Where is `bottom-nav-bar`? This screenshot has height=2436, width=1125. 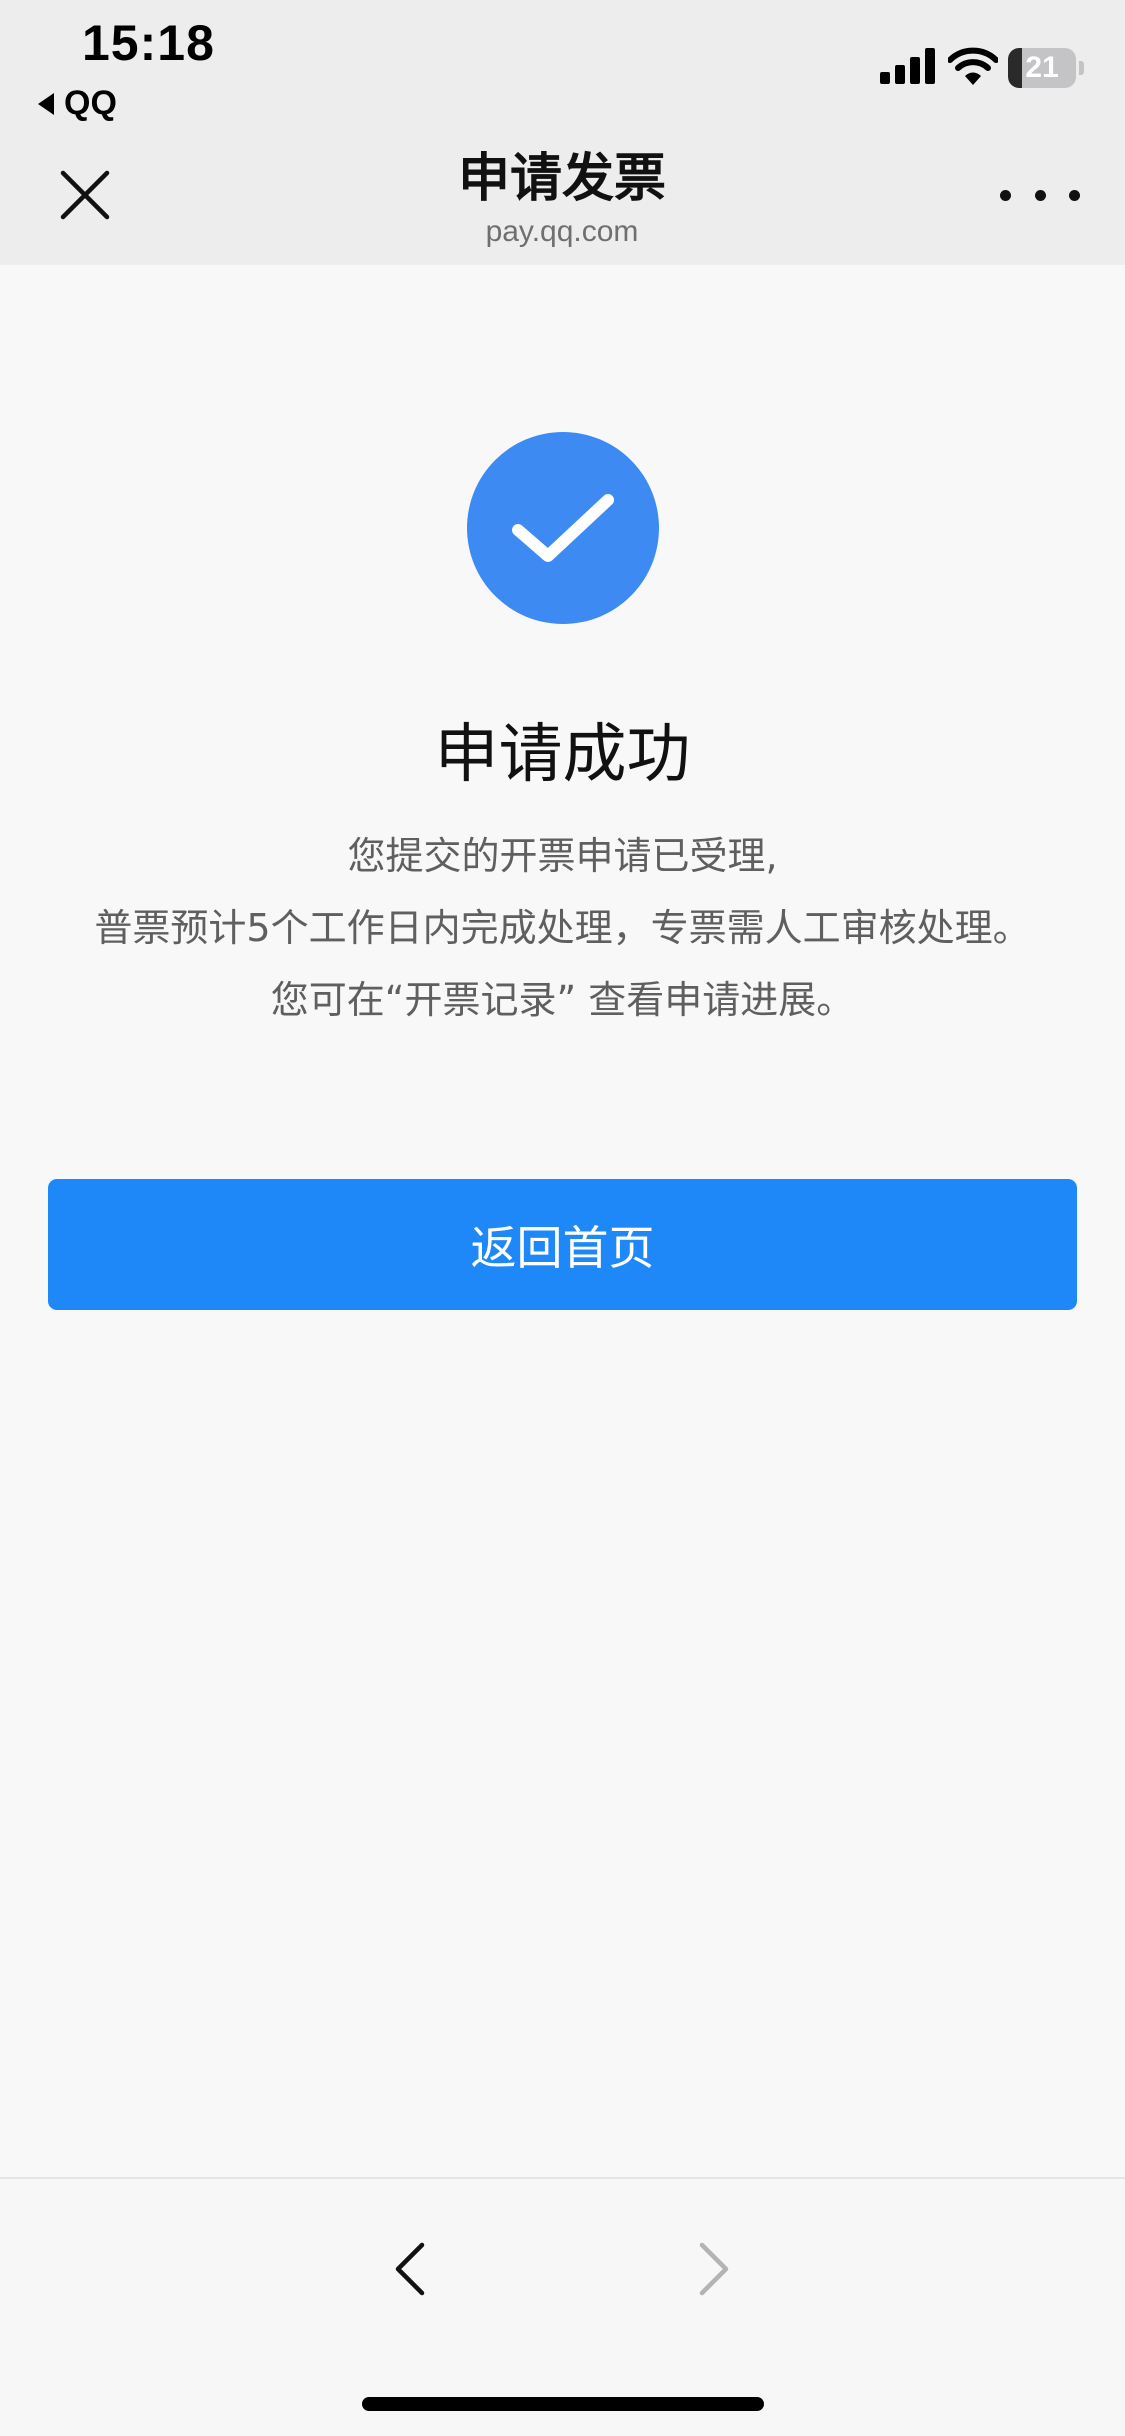 bottom-nav-bar is located at coordinates (562, 2306).